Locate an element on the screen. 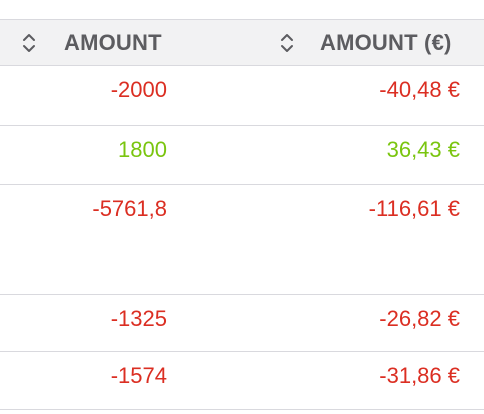 Image resolution: width=484 pixels, height=414 pixels. table-row: -2000 -40,48 € is located at coordinates (242, 96).